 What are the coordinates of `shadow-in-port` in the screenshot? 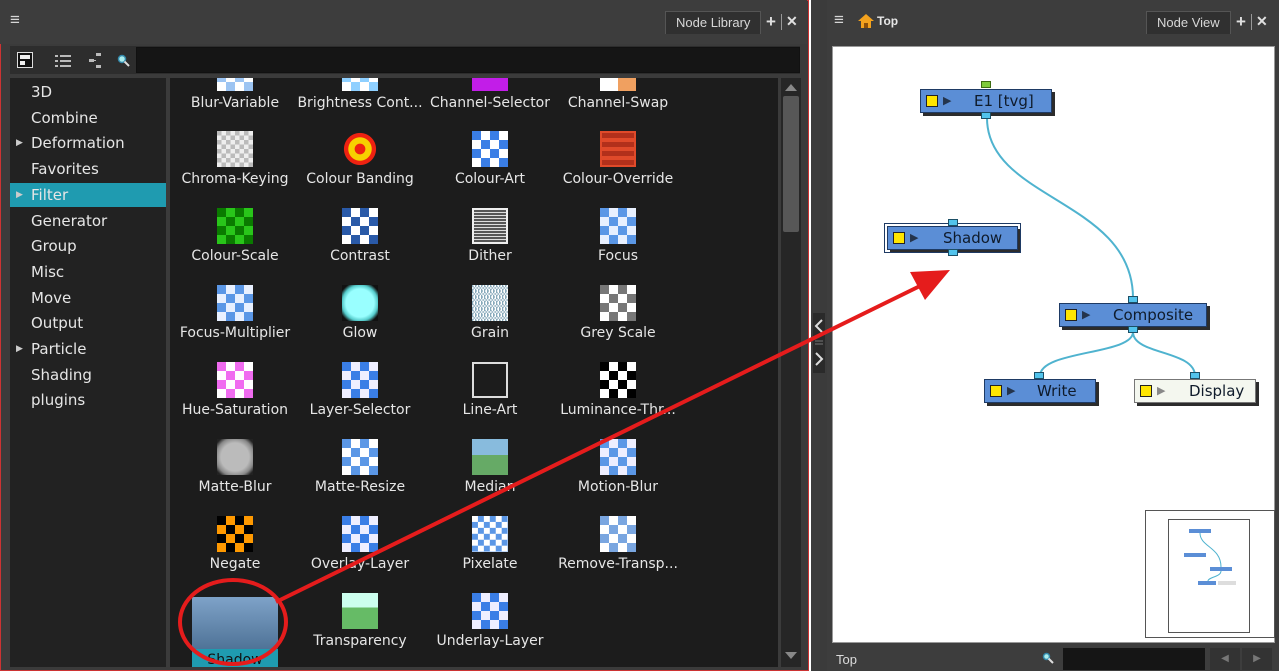 It's located at (953, 222).